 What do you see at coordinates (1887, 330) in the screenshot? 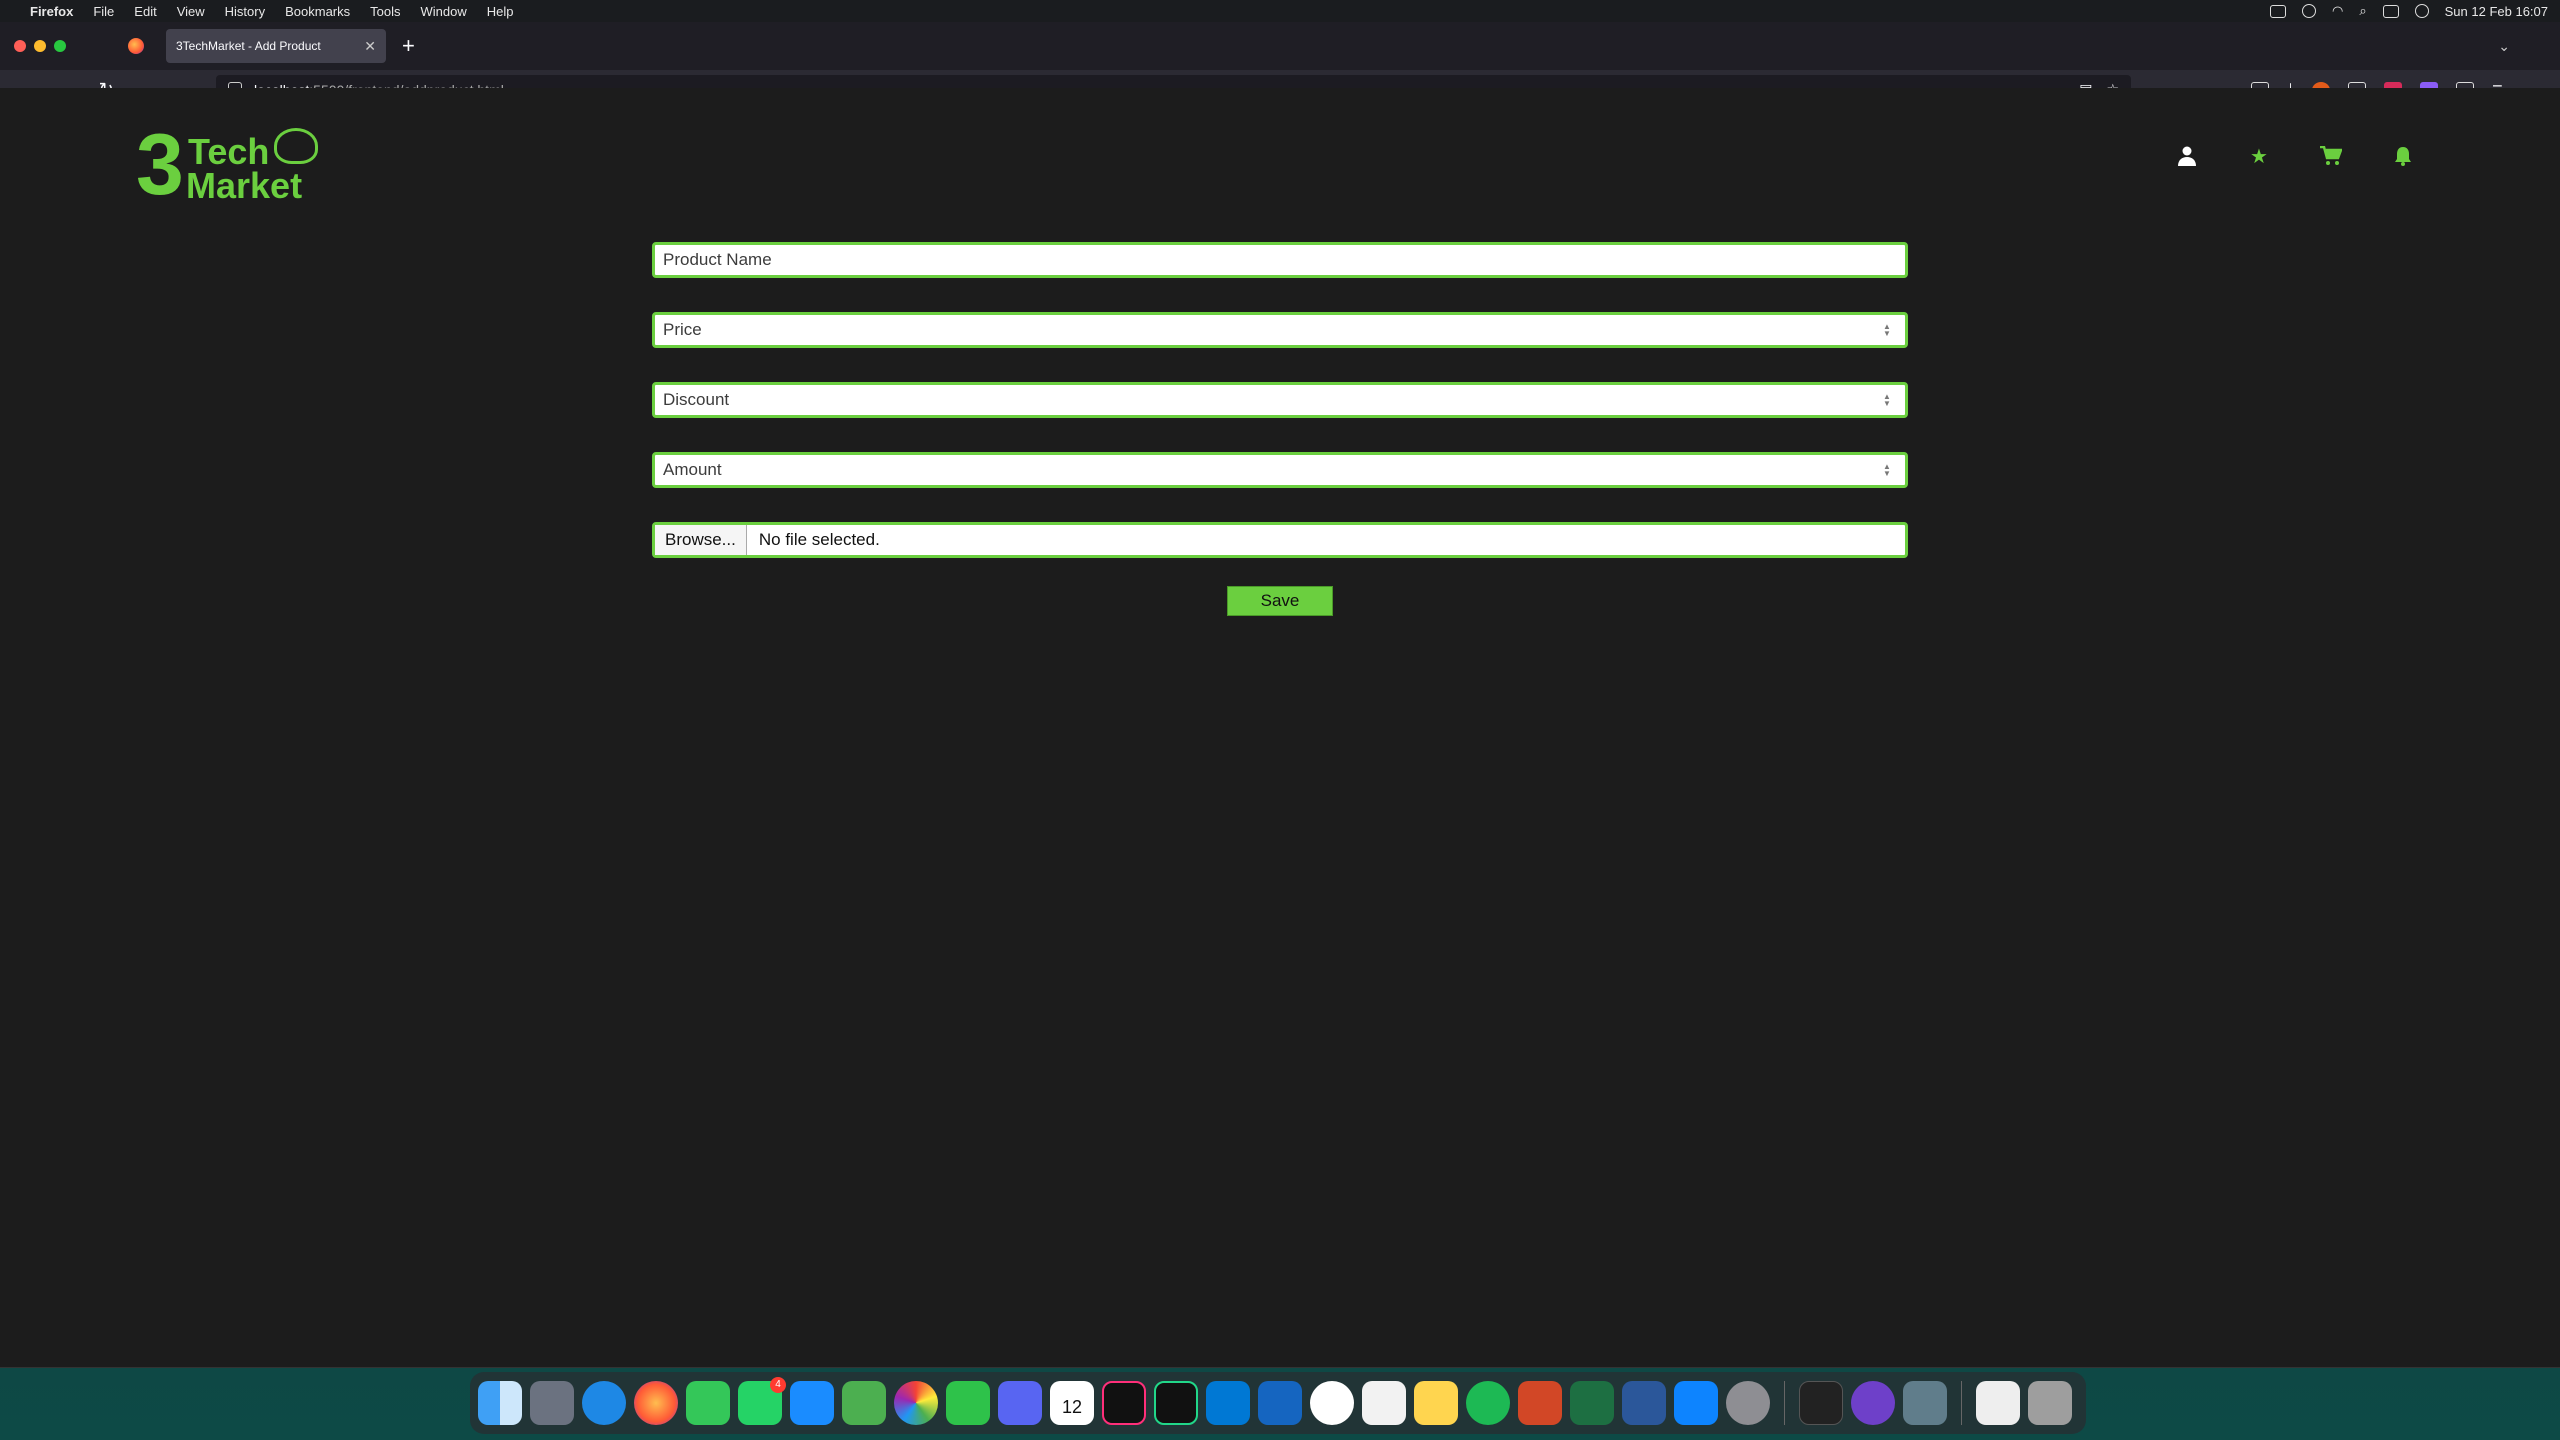
I see `price-stepper-icon: ▲ ▼` at bounding box center [1887, 330].